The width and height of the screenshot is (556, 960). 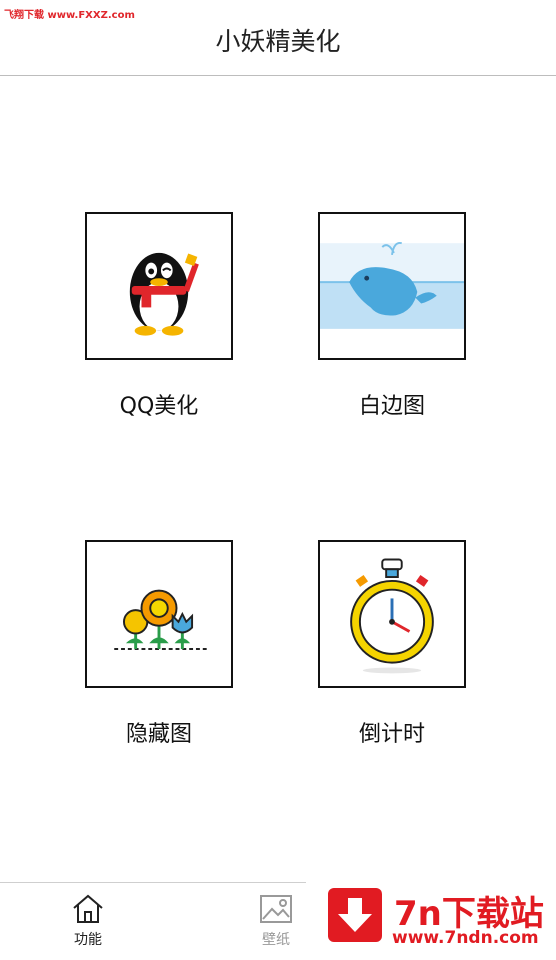 I want to click on header: 小妖精美化, so click(x=278, y=38).